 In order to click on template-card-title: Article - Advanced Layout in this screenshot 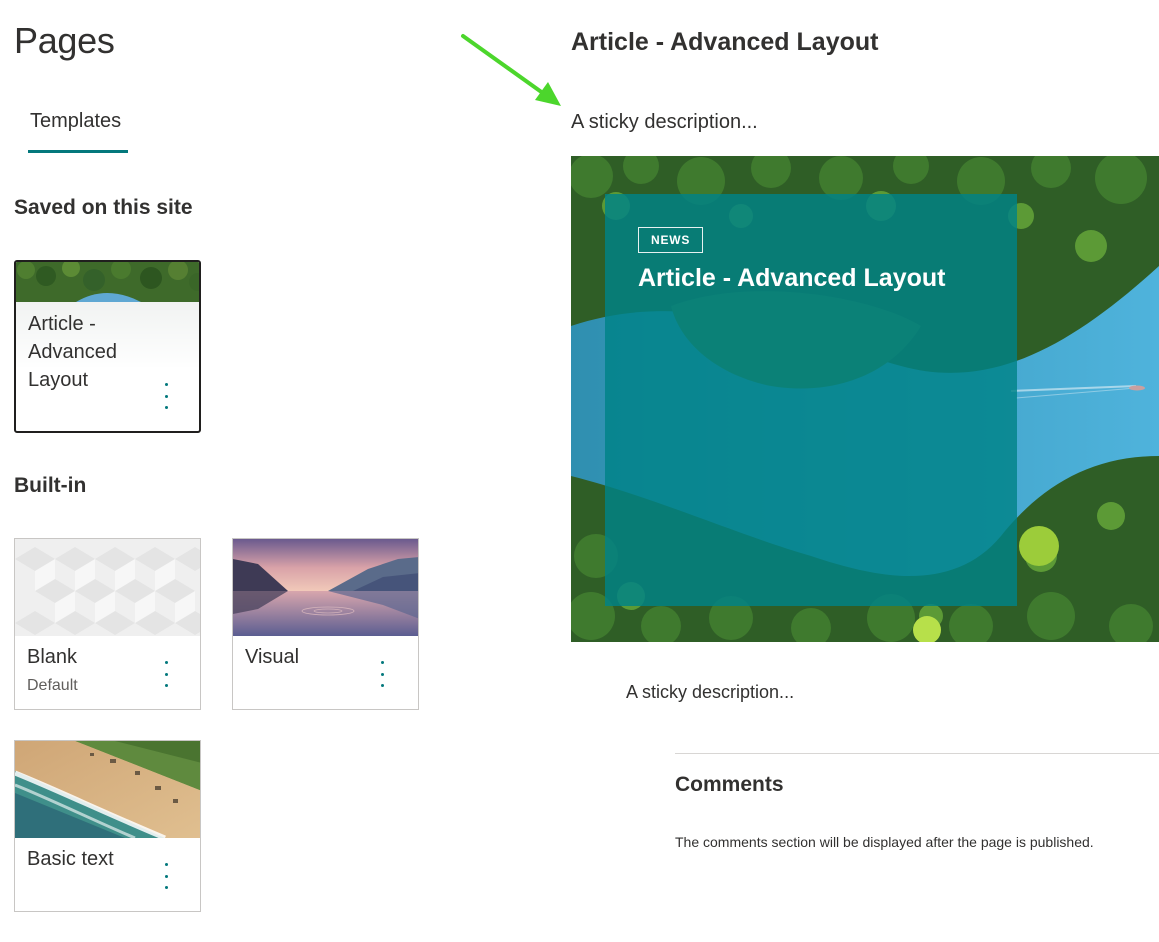, I will do `click(72, 352)`.